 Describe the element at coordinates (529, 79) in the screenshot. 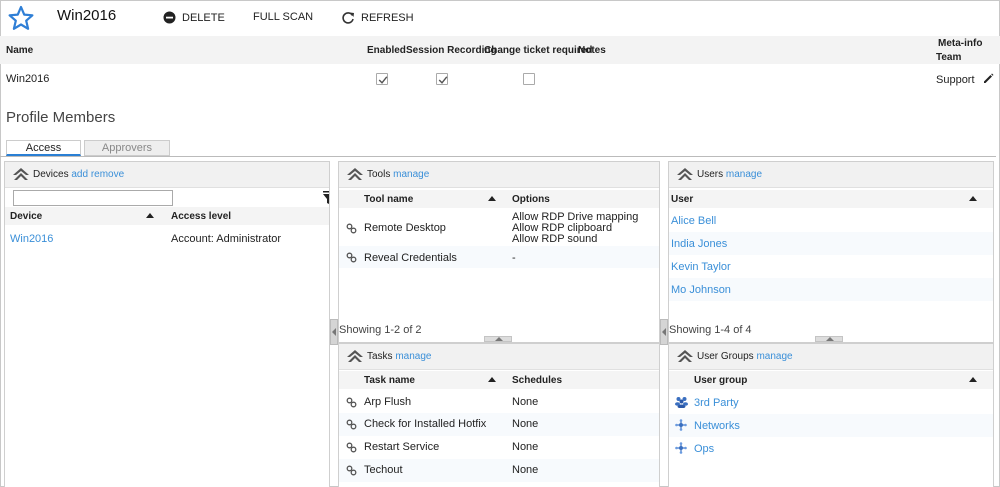

I see `change-ticket-checkbox` at that location.